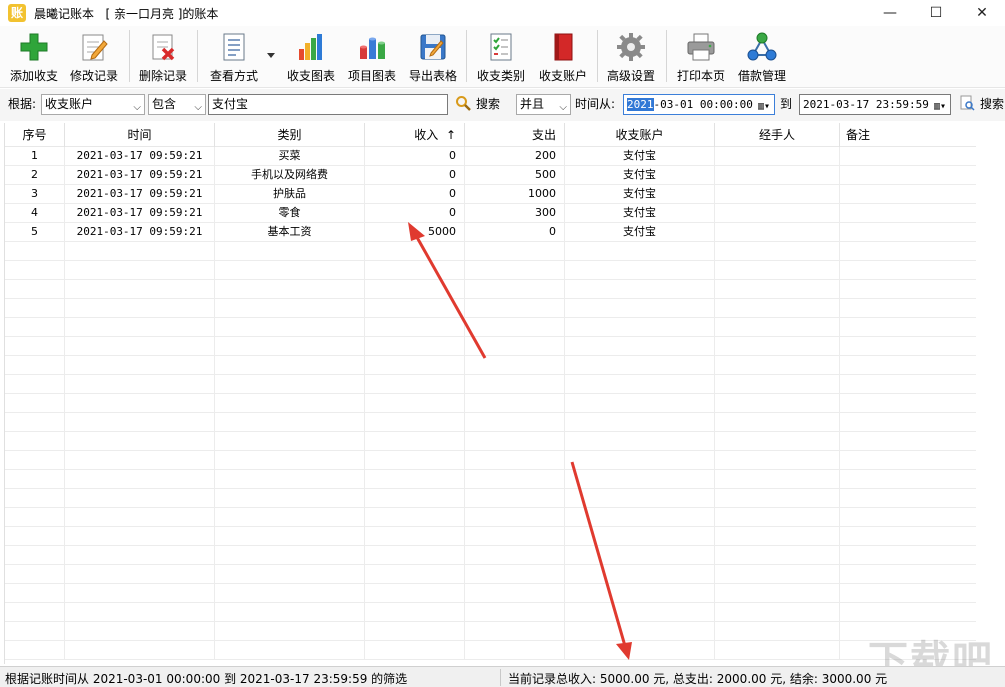 This screenshot has height=687, width=1005. Describe the element at coordinates (290, 135) in the screenshot. I see `col-category: 类别` at that location.